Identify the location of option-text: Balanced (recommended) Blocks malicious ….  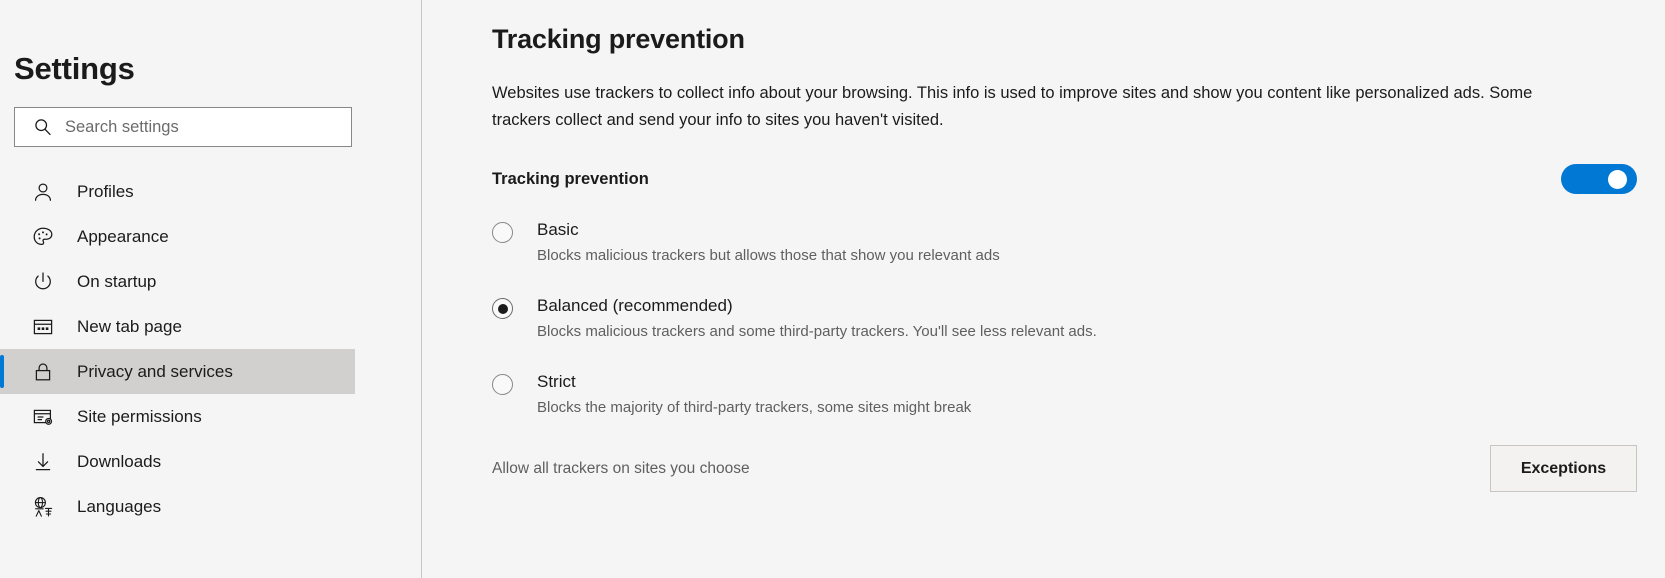
(817, 318).